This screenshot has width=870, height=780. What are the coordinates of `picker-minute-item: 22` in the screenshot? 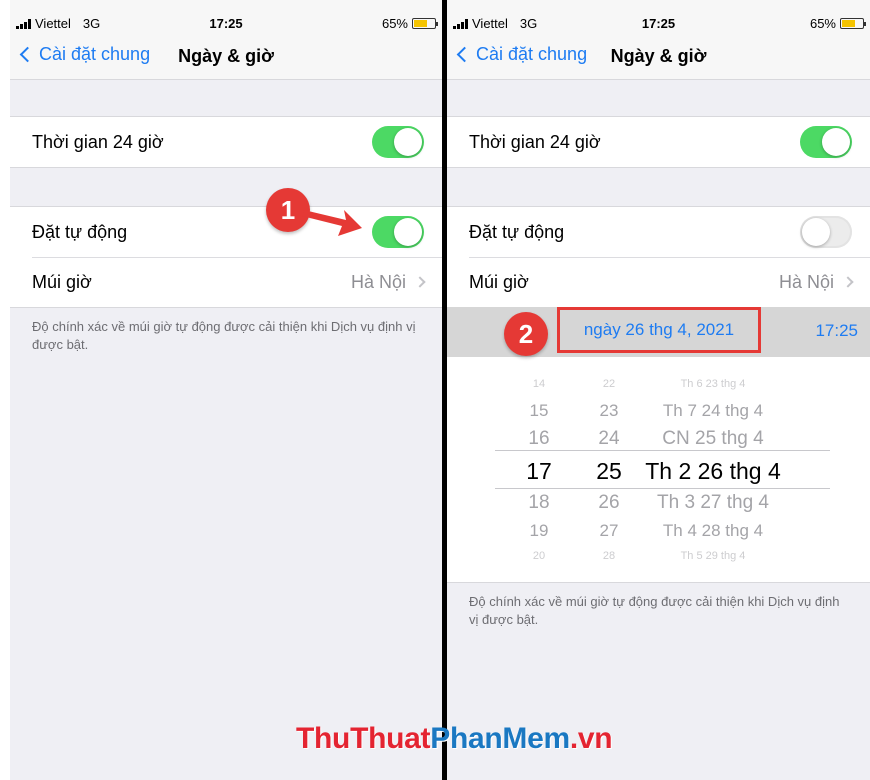 It's located at (609, 384).